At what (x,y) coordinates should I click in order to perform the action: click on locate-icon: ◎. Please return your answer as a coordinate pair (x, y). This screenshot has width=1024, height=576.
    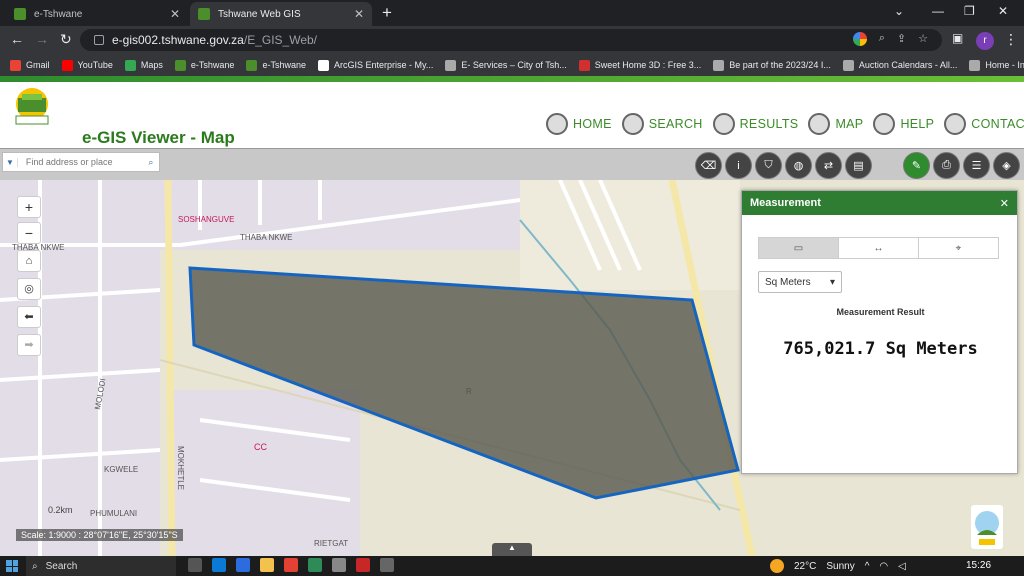
    Looking at the image, I should click on (29, 289).